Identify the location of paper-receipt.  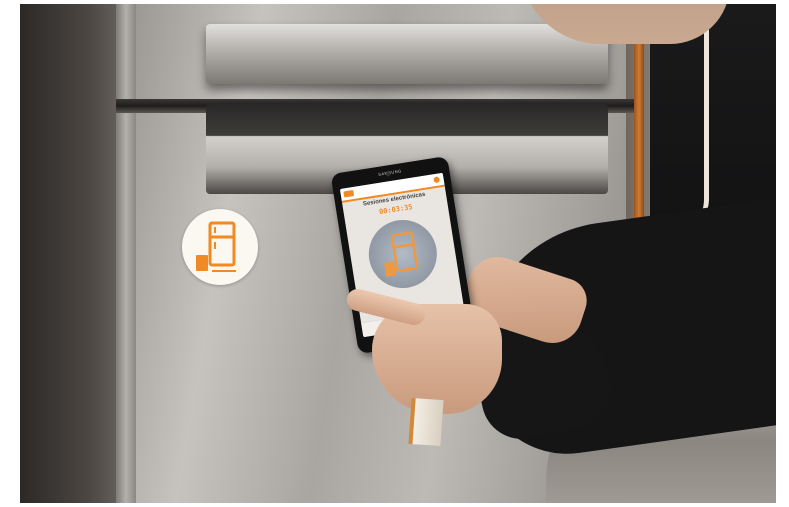
(426, 422).